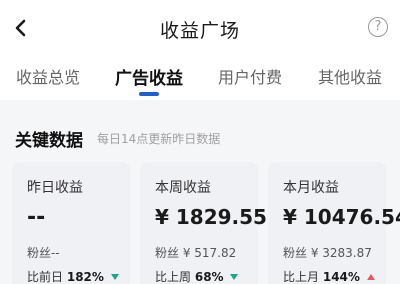 The image size is (400, 284). I want to click on tab-user-payment: 用户付费, so click(250, 76).